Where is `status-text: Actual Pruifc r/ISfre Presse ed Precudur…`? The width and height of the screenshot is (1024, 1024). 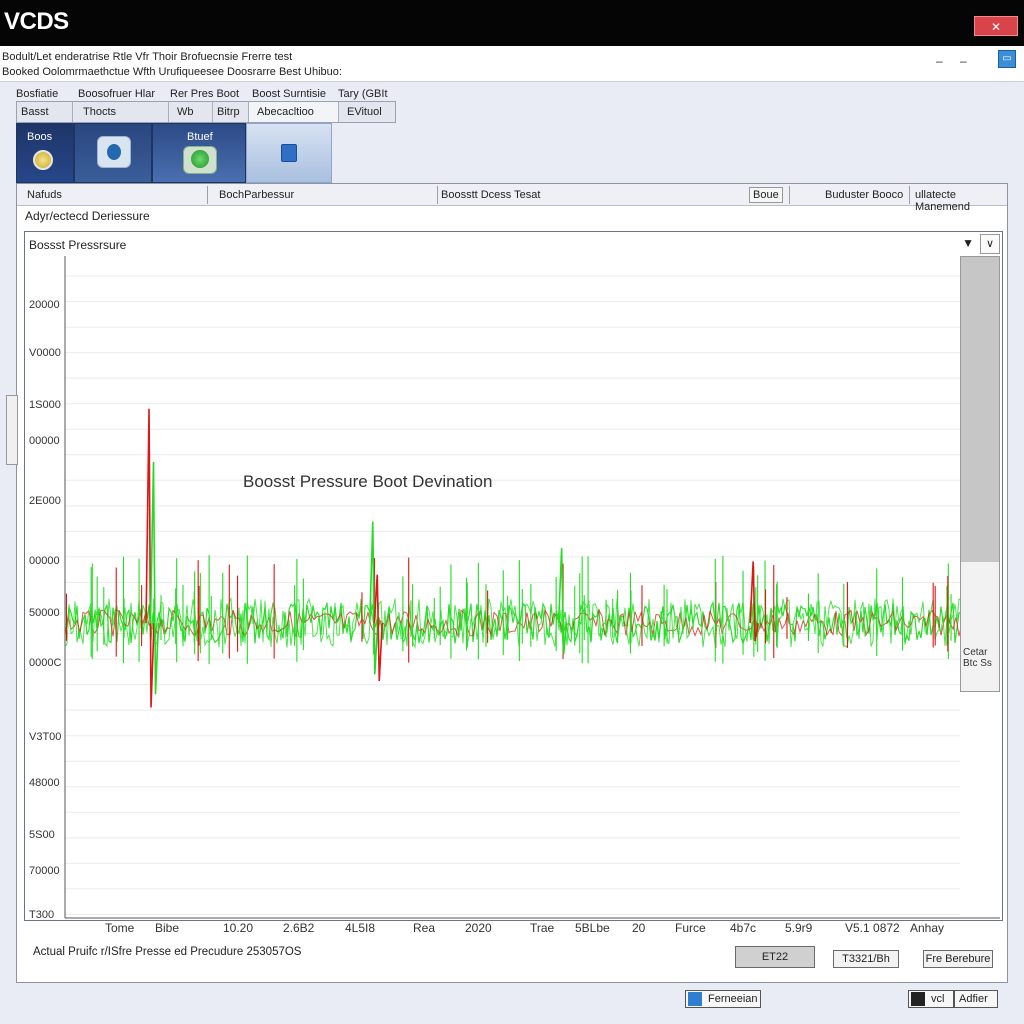
status-text: Actual Pruifc r/ISfre Presse ed Precudur… is located at coordinates (167, 952).